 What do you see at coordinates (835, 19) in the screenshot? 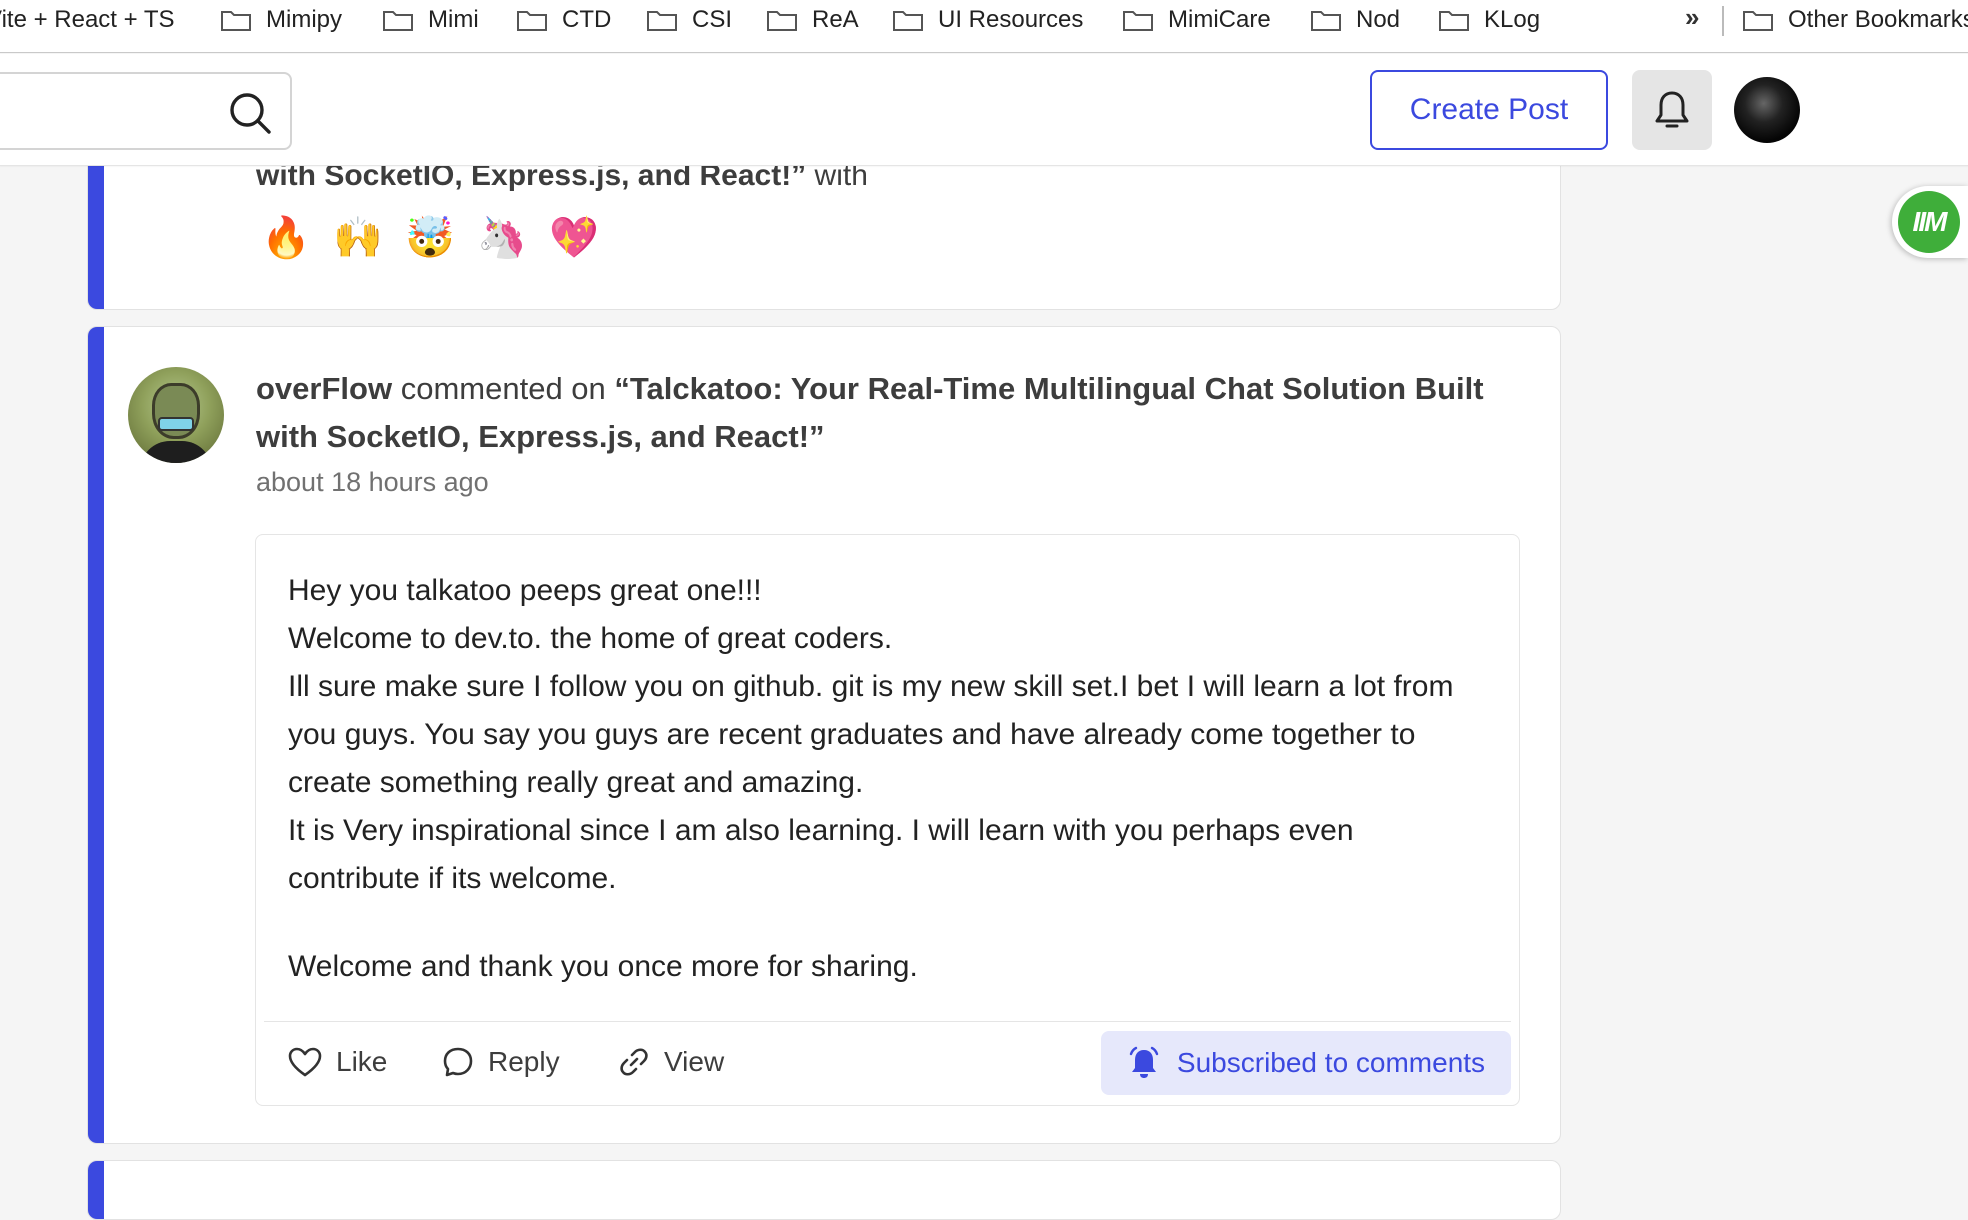
I see `bookmark-label: ReA` at bounding box center [835, 19].